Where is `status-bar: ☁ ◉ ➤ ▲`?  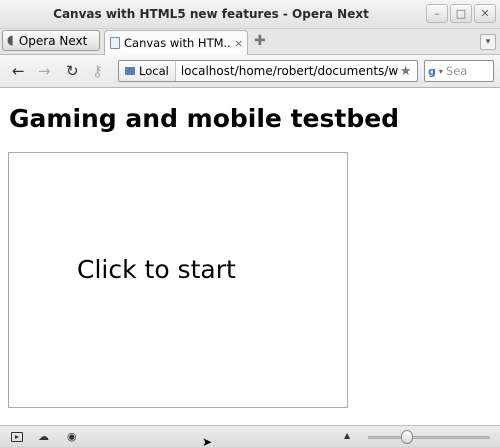 status-bar: ☁ ◉ ➤ ▲ is located at coordinates (250, 436).